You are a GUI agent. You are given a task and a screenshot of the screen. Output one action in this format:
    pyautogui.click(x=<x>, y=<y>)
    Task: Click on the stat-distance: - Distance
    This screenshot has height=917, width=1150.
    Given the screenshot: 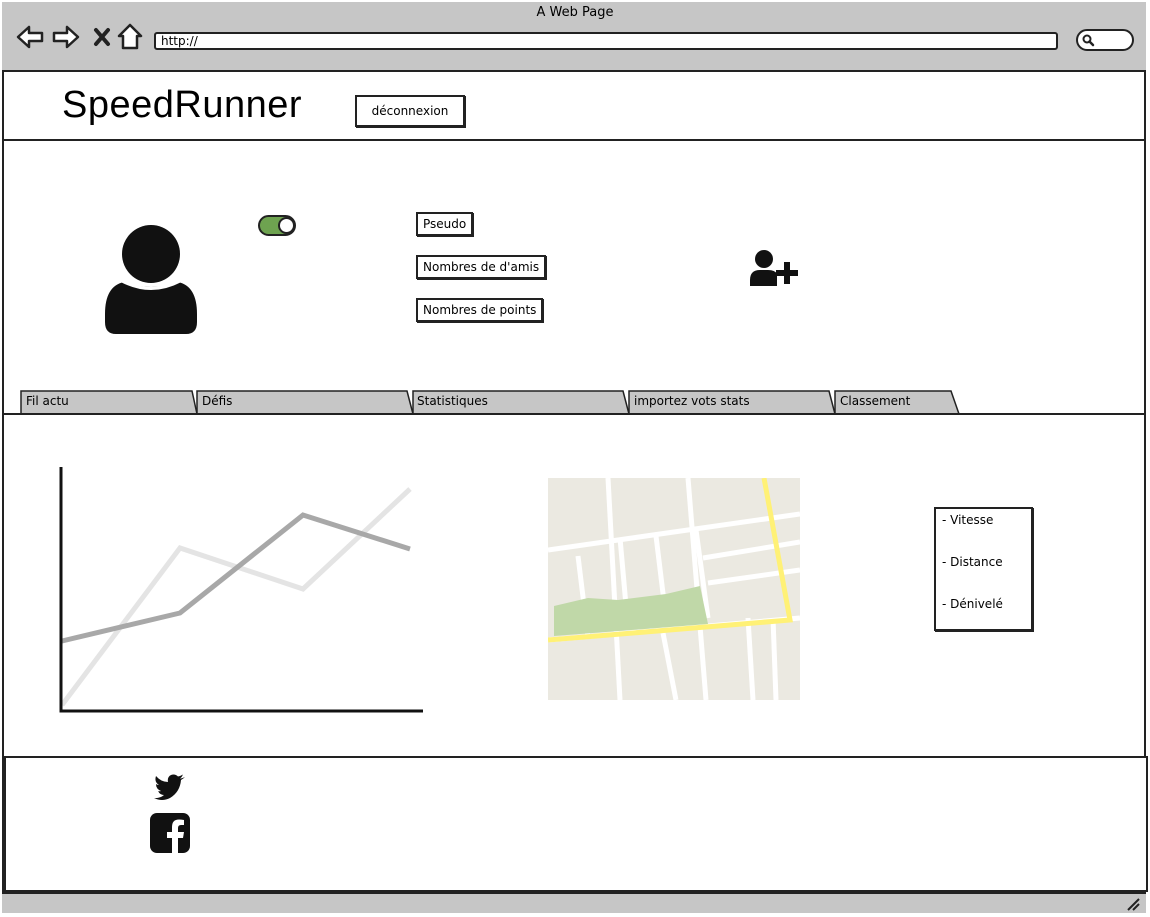 What is the action you would take?
    pyautogui.click(x=983, y=576)
    